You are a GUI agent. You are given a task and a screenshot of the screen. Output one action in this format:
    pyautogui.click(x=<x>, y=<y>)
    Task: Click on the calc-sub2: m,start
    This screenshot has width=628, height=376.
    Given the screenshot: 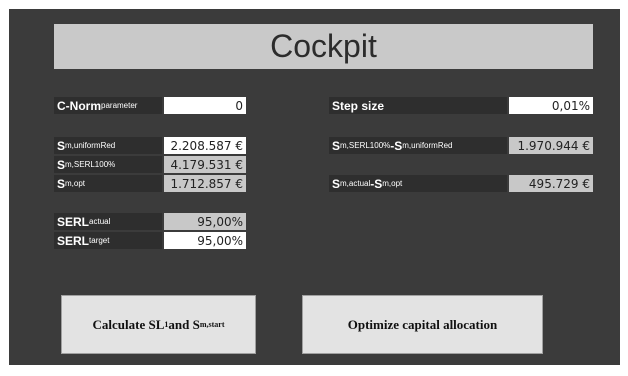 What is the action you would take?
    pyautogui.click(x=212, y=324)
    